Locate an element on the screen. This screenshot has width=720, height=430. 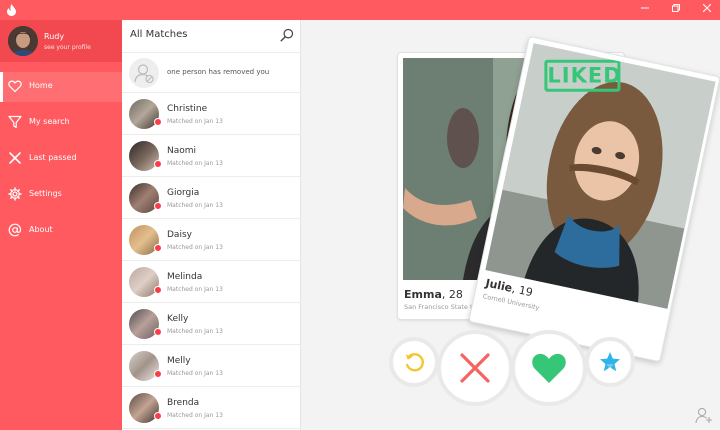
removed-notice-text: one person has removed you is located at coordinates (218, 72).